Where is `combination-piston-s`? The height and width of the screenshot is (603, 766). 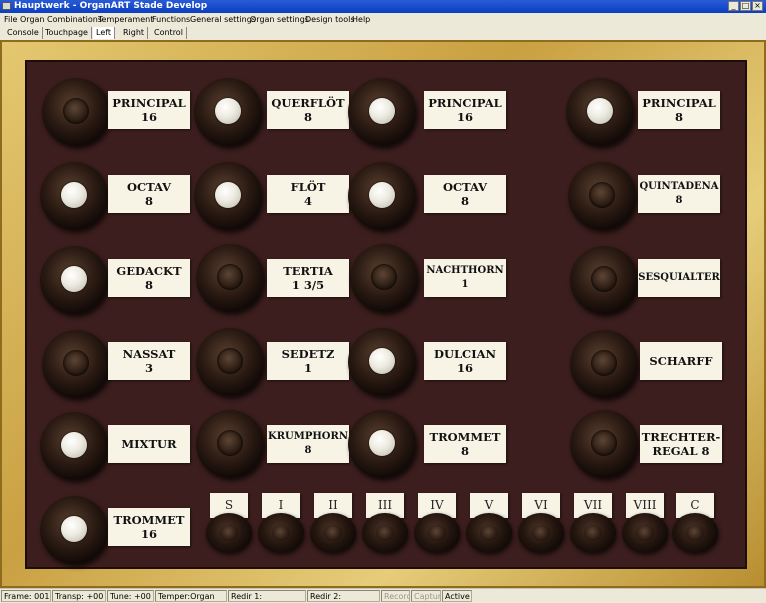 combination-piston-s is located at coordinates (229, 533).